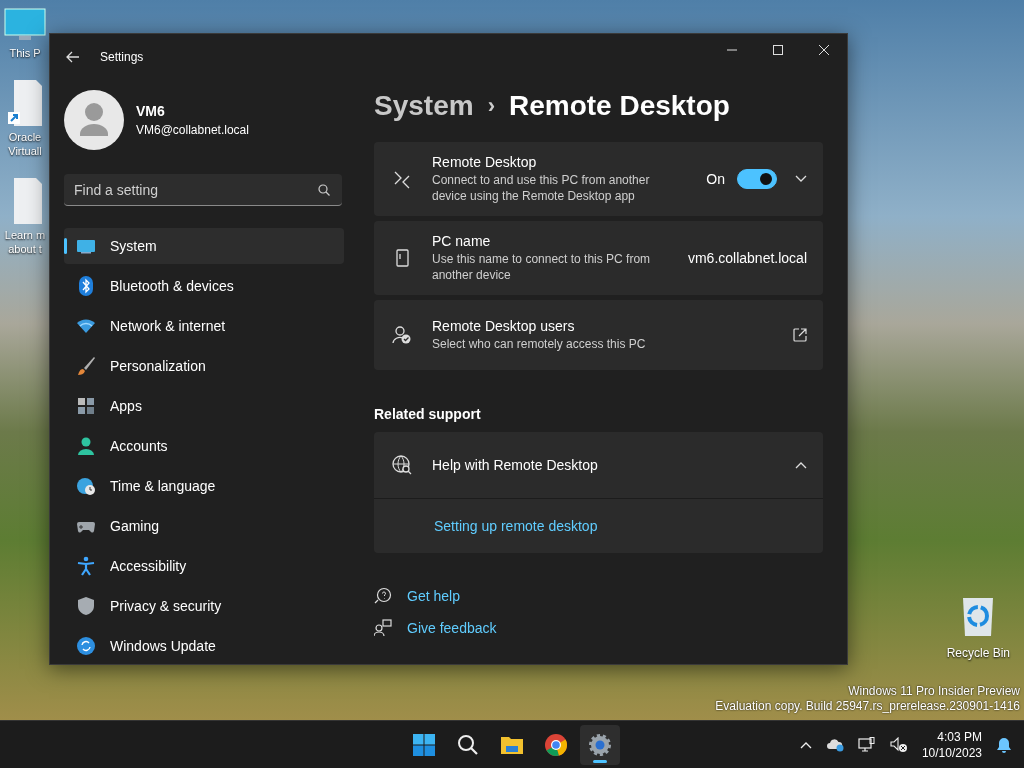  Describe the element at coordinates (800, 335) in the screenshot. I see `external-link-icon` at that location.